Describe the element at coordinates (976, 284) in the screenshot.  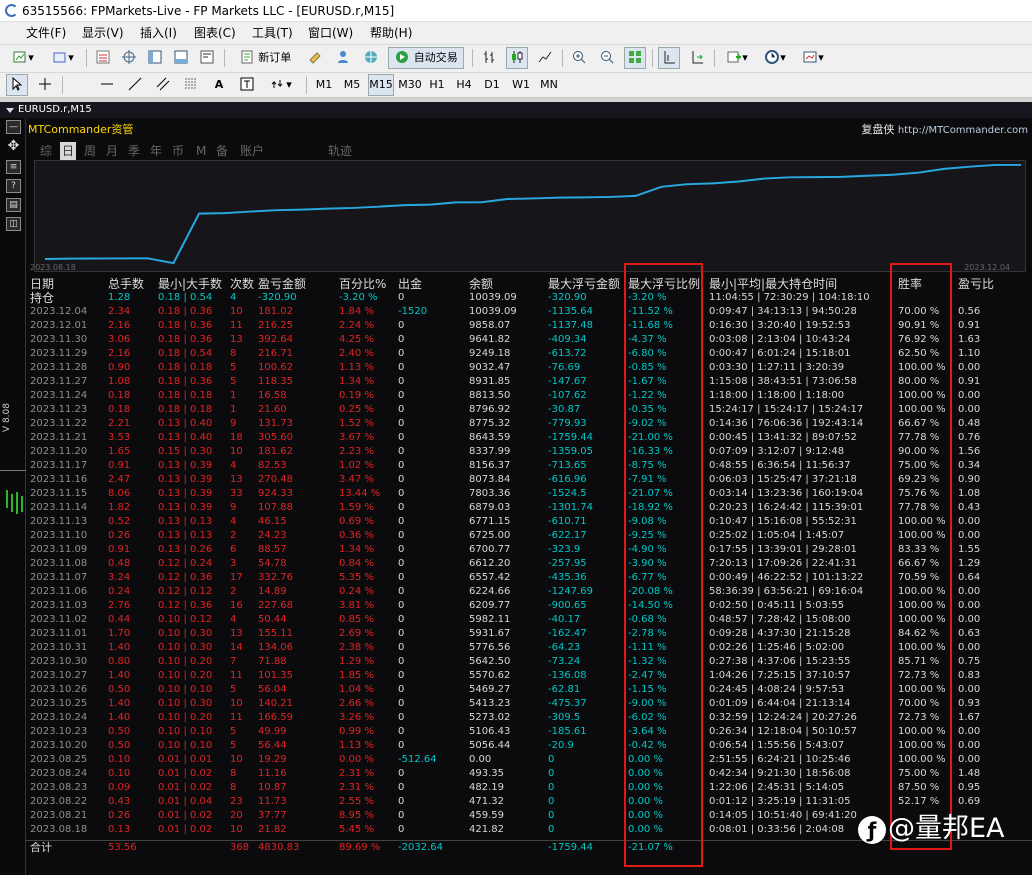
I see `header-profit-ratio: 盈亏比` at that location.